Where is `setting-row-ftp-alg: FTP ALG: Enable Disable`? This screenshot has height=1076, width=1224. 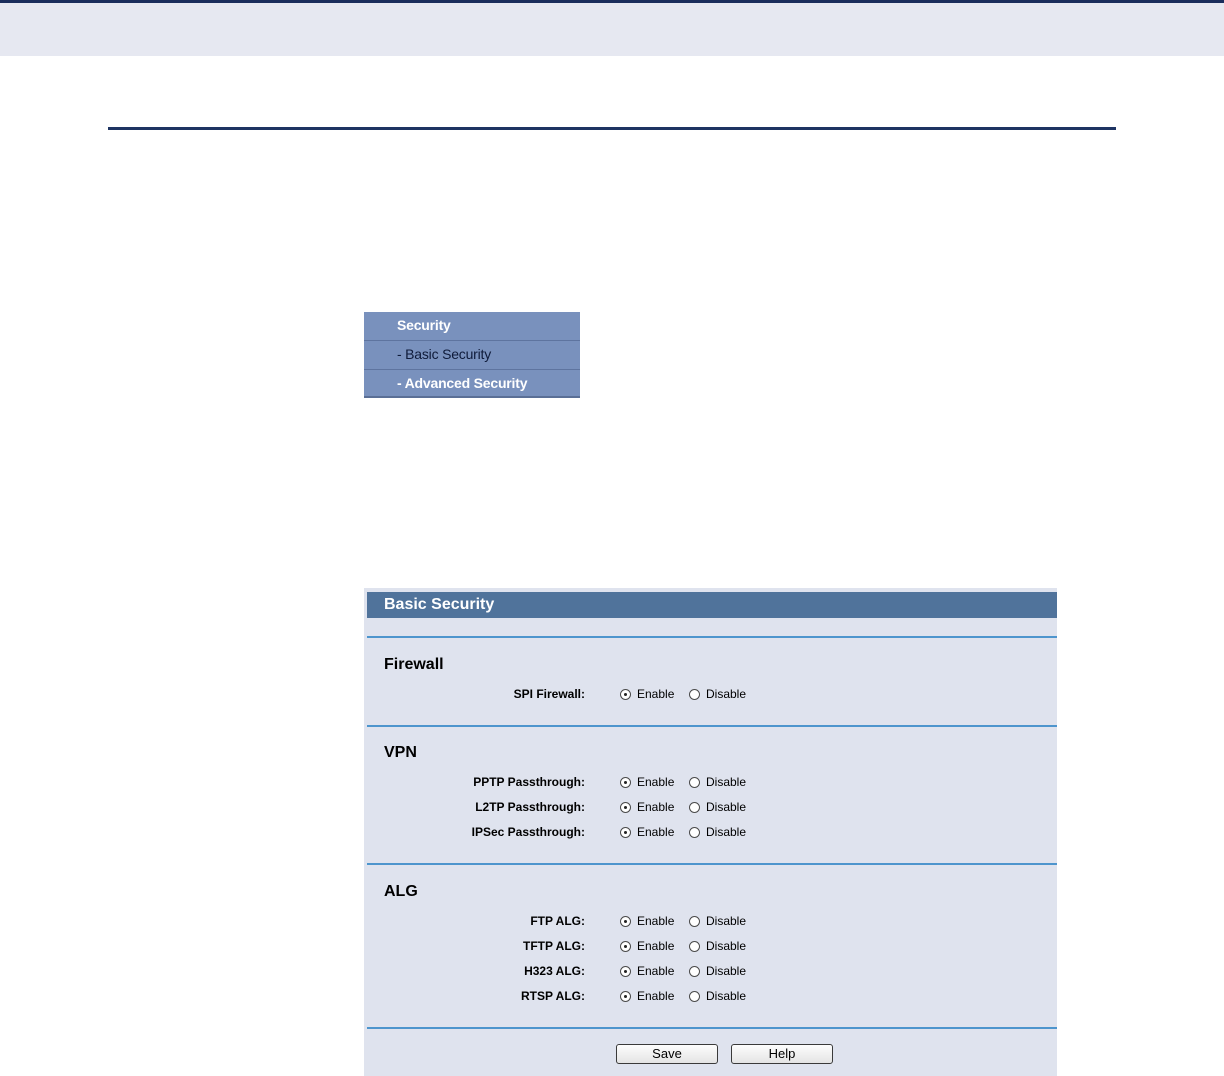
setting-row-ftp-alg: FTP ALG: Enable Disable is located at coordinates (710, 921).